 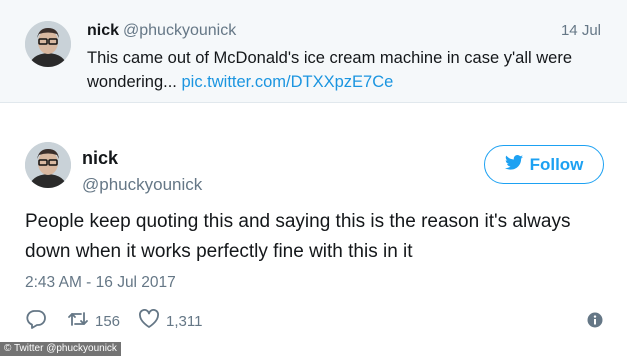 I want to click on reply-button, so click(x=36, y=321).